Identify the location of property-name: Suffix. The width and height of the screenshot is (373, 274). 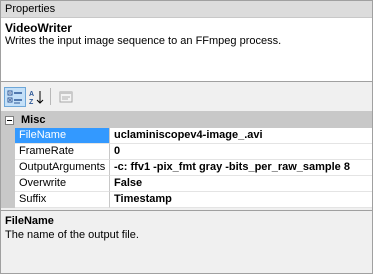
(62, 200).